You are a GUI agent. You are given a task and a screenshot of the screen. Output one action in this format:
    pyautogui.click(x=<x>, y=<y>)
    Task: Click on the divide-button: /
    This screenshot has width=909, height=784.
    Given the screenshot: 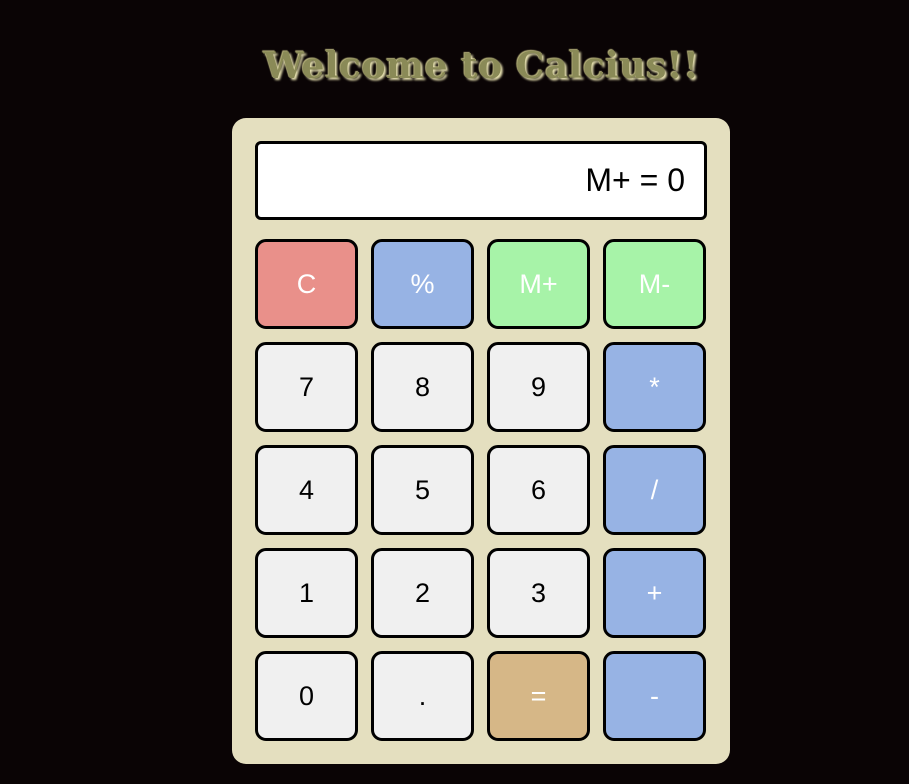 What is the action you would take?
    pyautogui.click(x=654, y=490)
    